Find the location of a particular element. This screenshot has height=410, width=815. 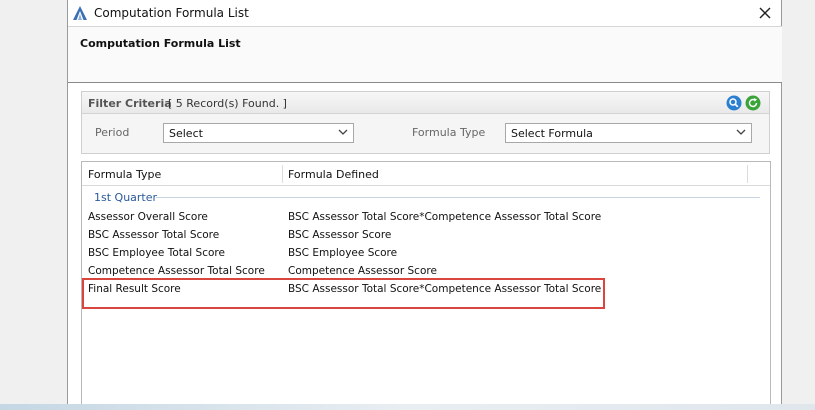

period-select: Select is located at coordinates (258, 133).